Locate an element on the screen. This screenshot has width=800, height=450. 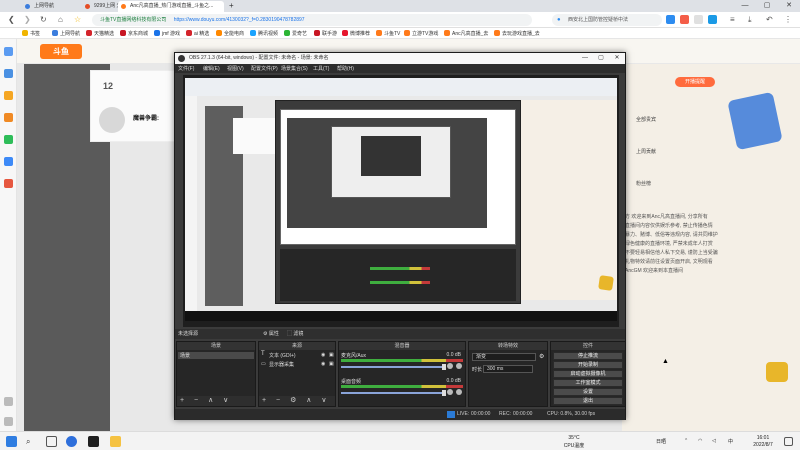
menu-icon: ≡ is located at coordinates (732, 19).